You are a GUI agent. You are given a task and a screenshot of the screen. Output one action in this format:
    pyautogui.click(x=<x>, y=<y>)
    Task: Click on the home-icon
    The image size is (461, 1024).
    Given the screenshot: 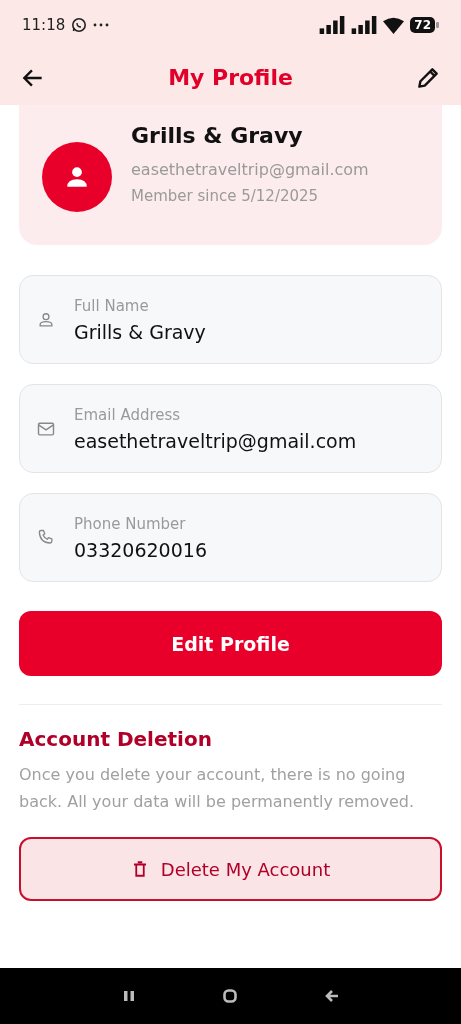 What is the action you would take?
    pyautogui.click(x=229, y=996)
    